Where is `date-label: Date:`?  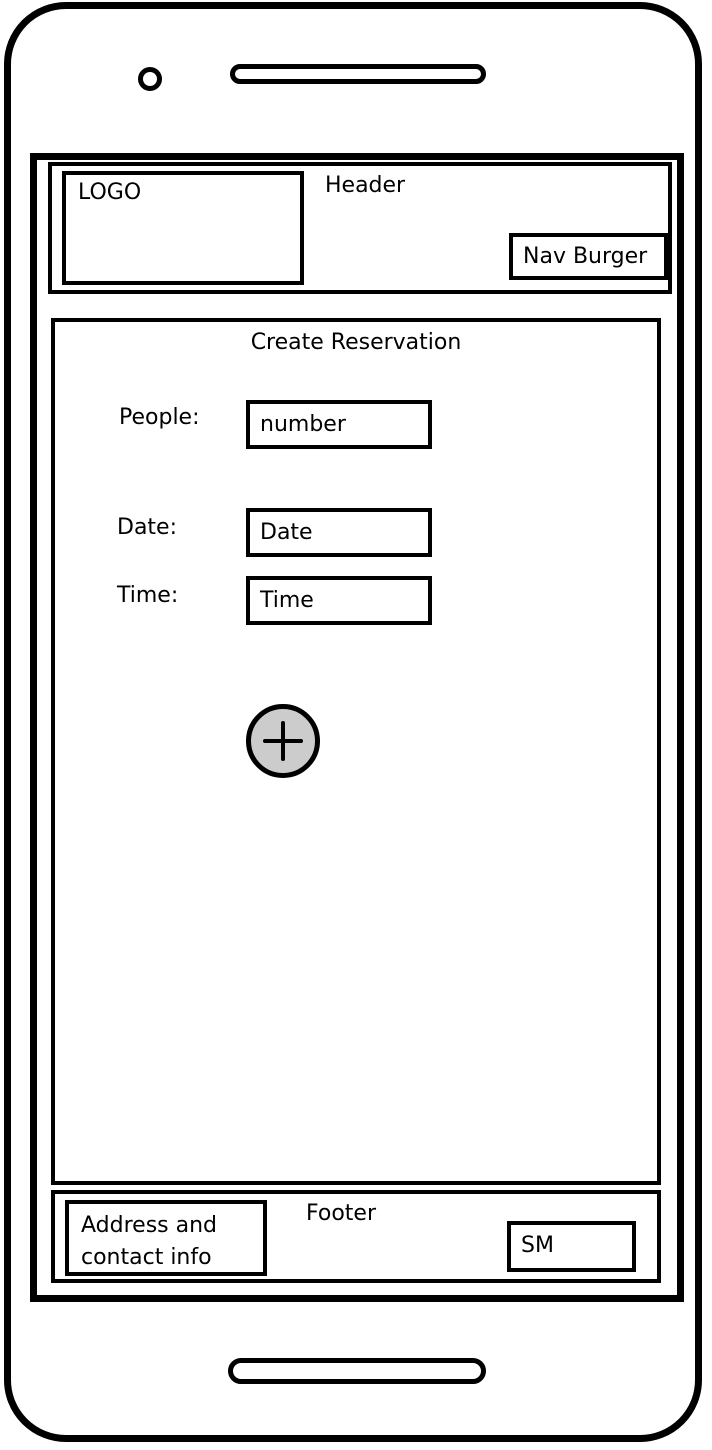
date-label: Date: is located at coordinates (147, 527).